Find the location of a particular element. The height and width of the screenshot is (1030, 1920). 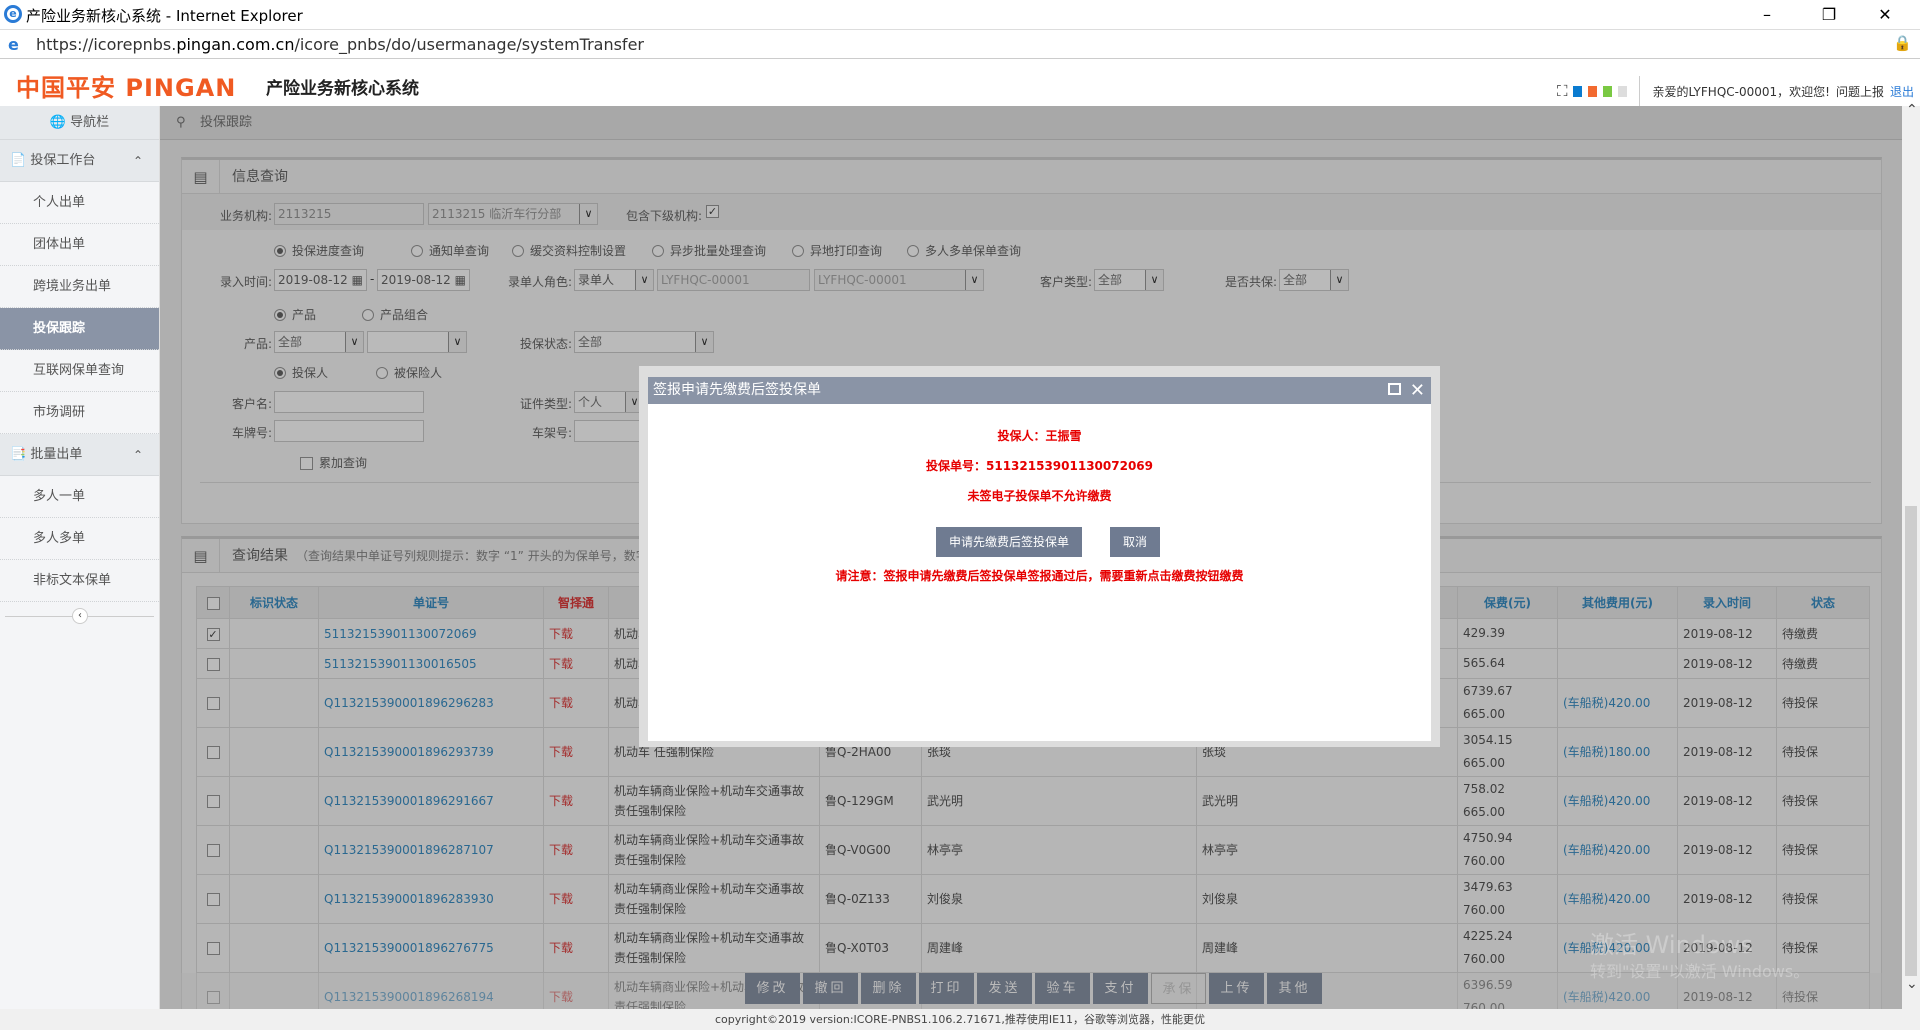

system-name: 产险业务新核心系统 is located at coordinates (342, 89).